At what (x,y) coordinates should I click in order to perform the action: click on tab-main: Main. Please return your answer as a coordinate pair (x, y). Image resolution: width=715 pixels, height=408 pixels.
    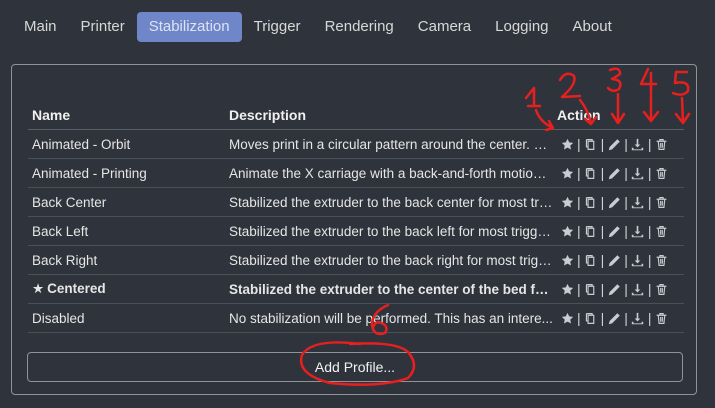
    Looking at the image, I should click on (40, 27).